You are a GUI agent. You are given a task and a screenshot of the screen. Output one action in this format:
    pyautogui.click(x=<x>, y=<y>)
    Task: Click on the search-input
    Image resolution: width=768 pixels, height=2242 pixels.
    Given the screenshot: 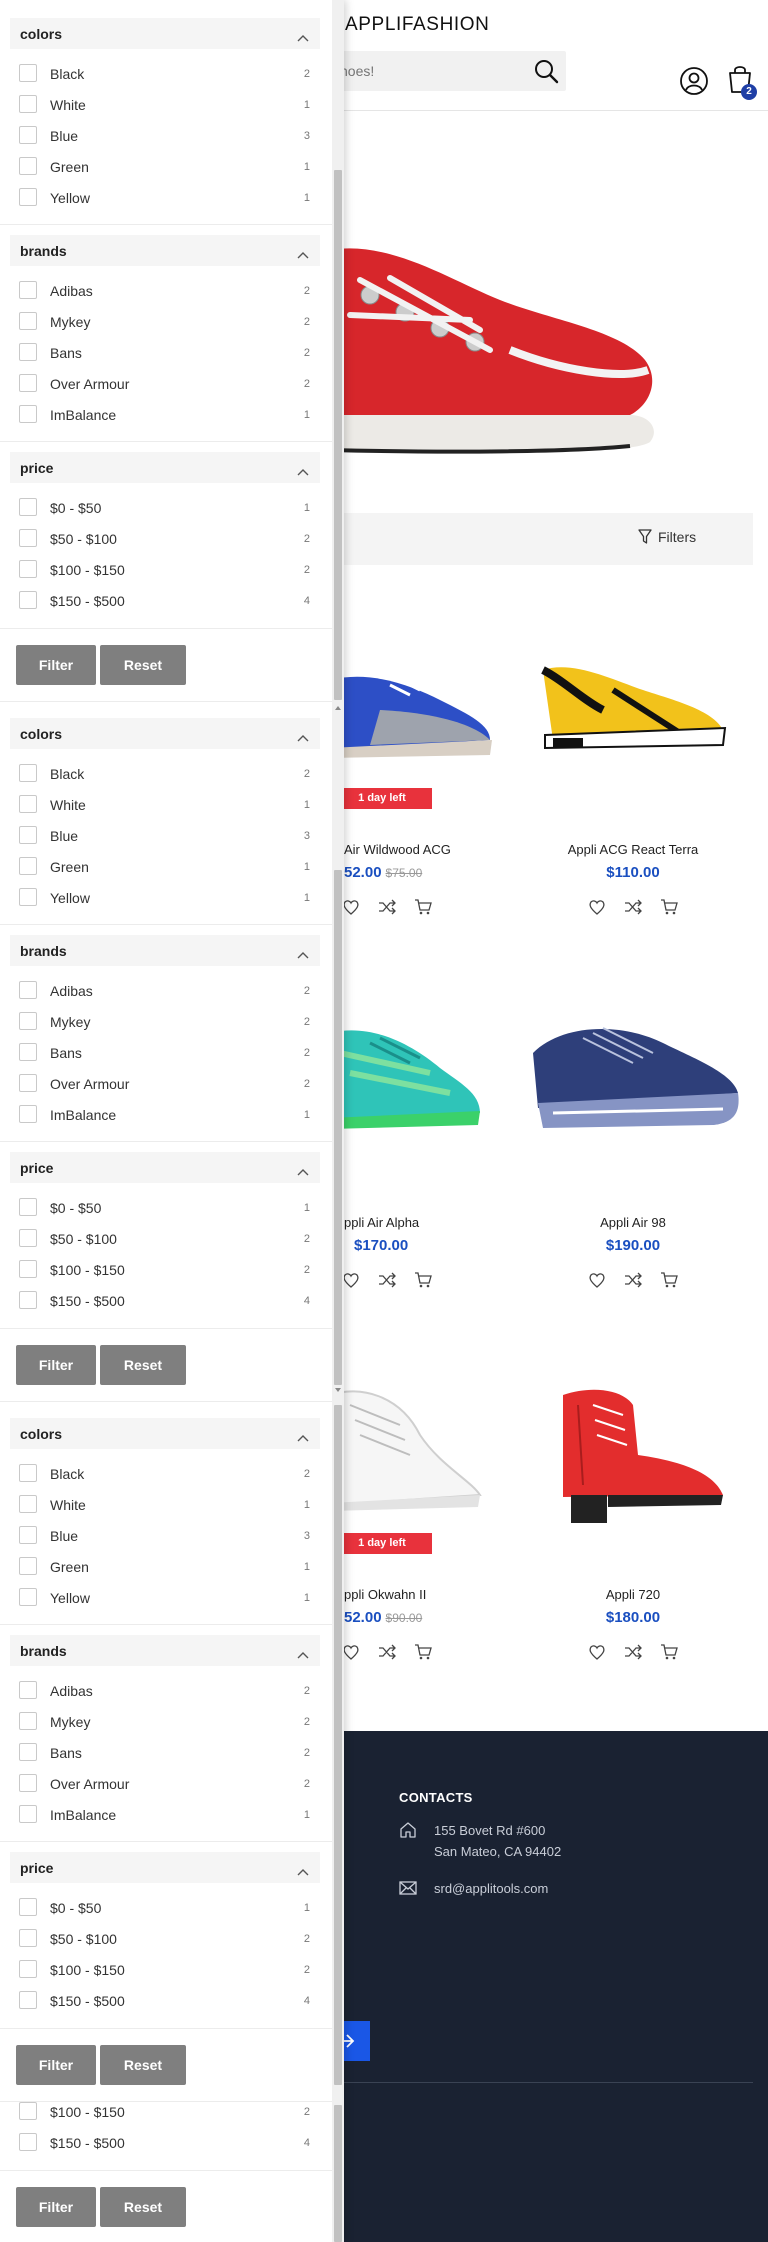 What is the action you would take?
    pyautogui.click(x=430, y=71)
    